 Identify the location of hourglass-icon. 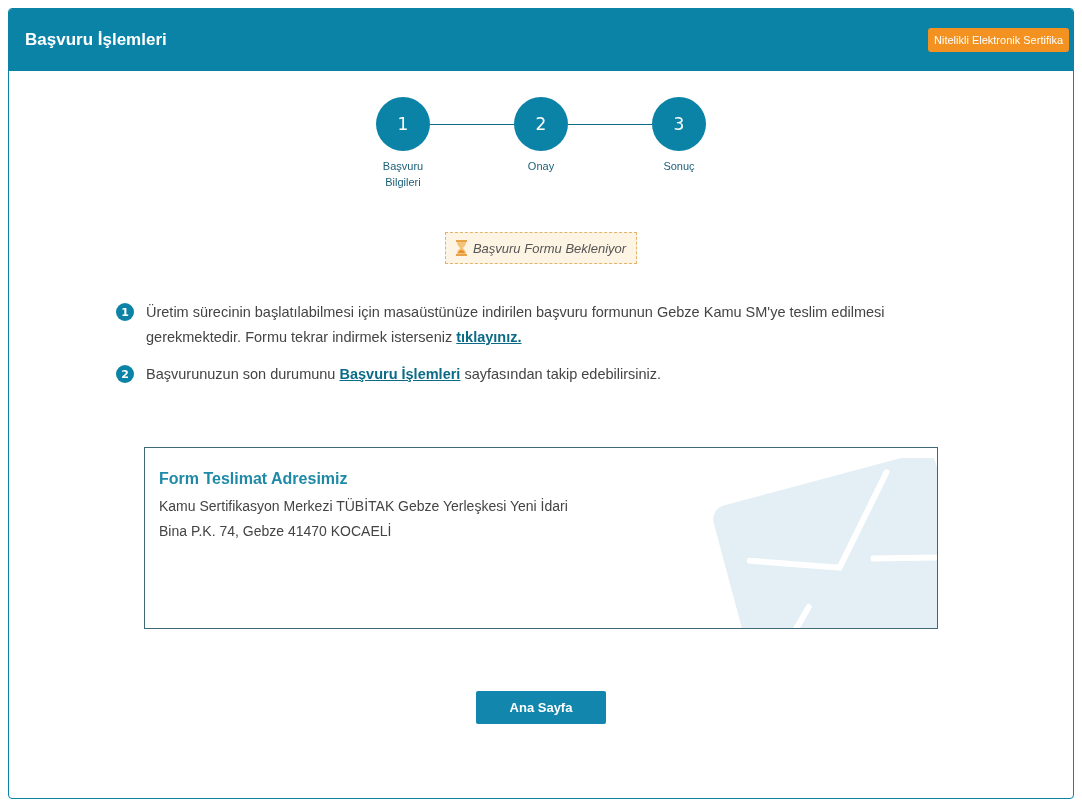
(461, 248).